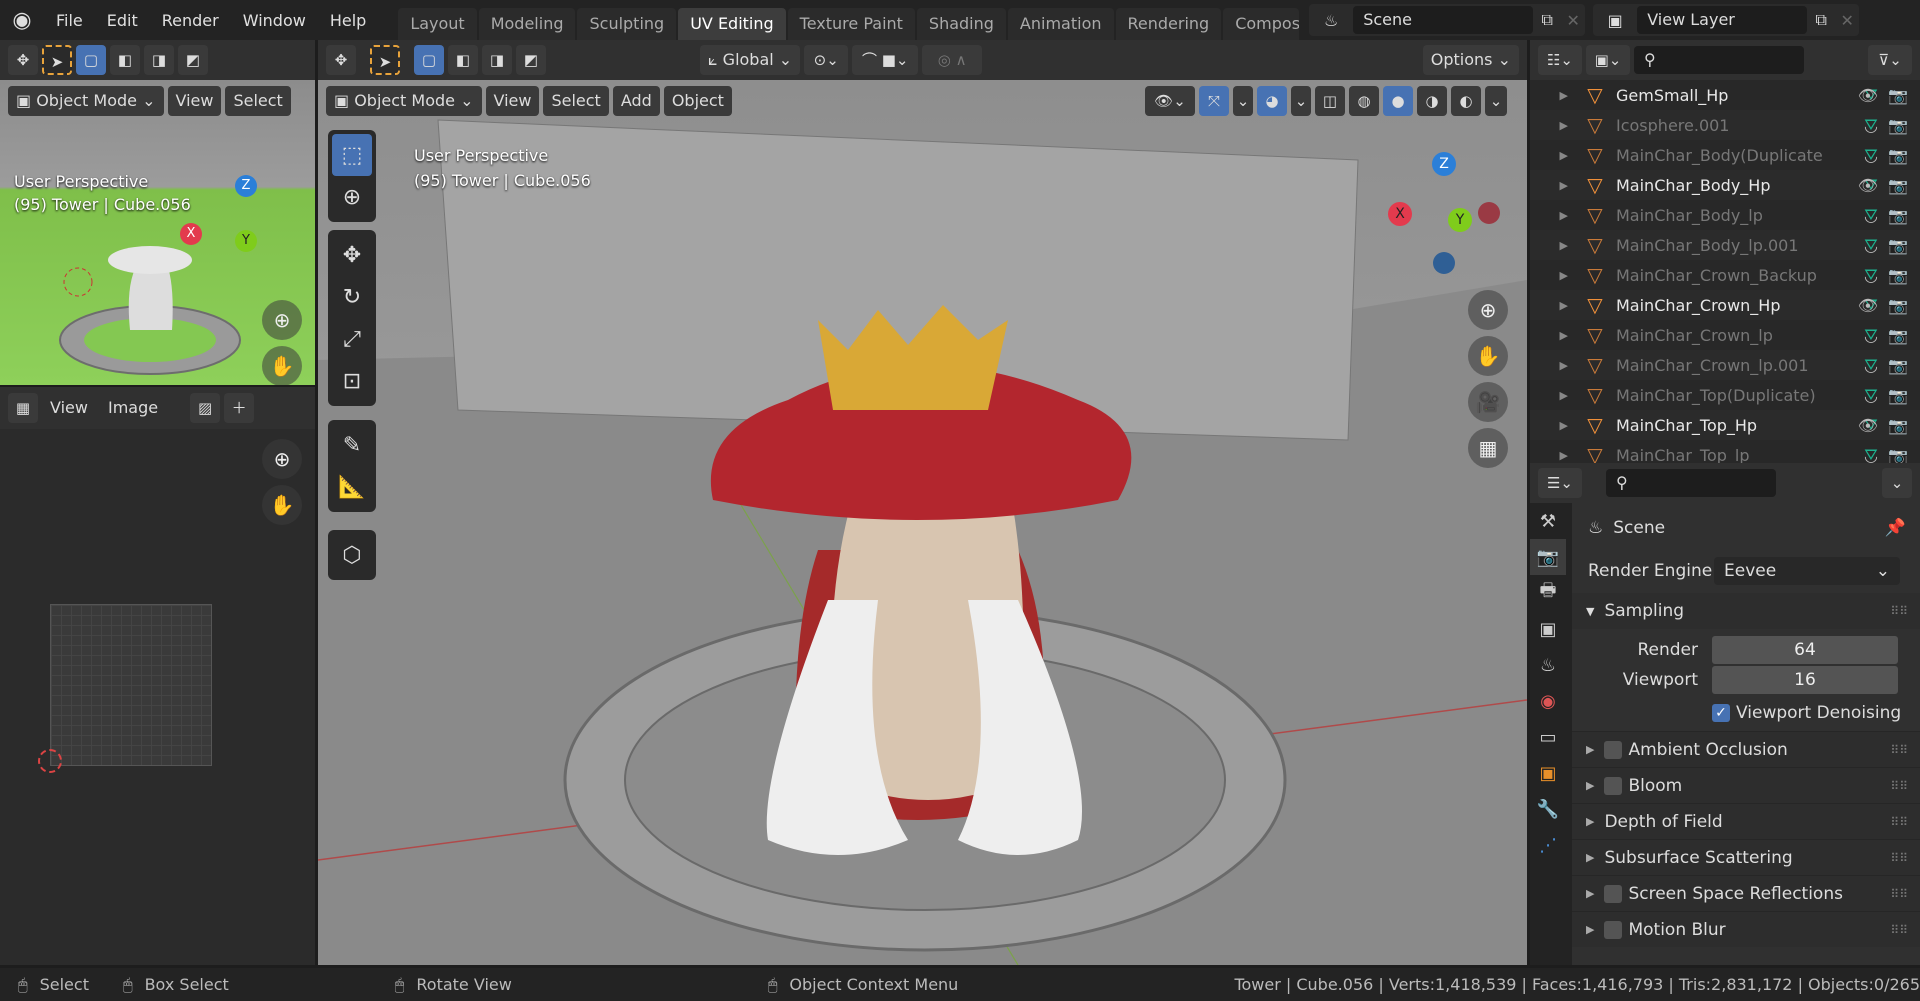 Image resolution: width=1920 pixels, height=1001 pixels. What do you see at coordinates (1807, 571) in the screenshot?
I see `render-engine-dropdown: Eevee ⌄` at bounding box center [1807, 571].